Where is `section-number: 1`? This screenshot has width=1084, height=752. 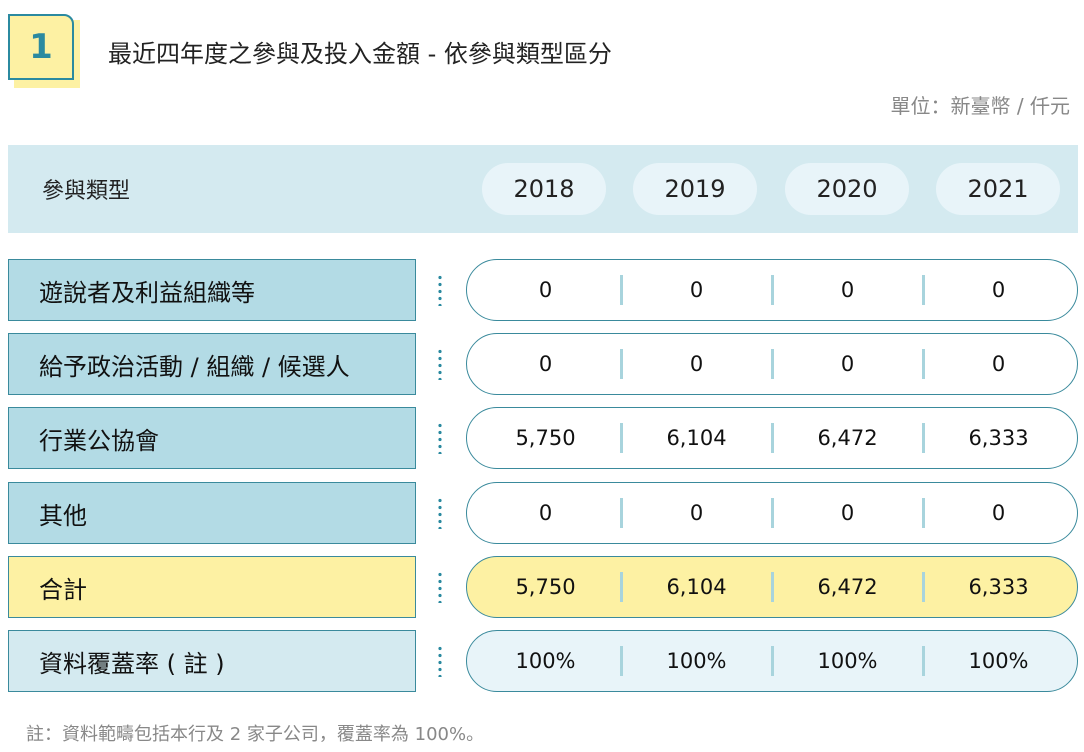 section-number: 1 is located at coordinates (41, 47).